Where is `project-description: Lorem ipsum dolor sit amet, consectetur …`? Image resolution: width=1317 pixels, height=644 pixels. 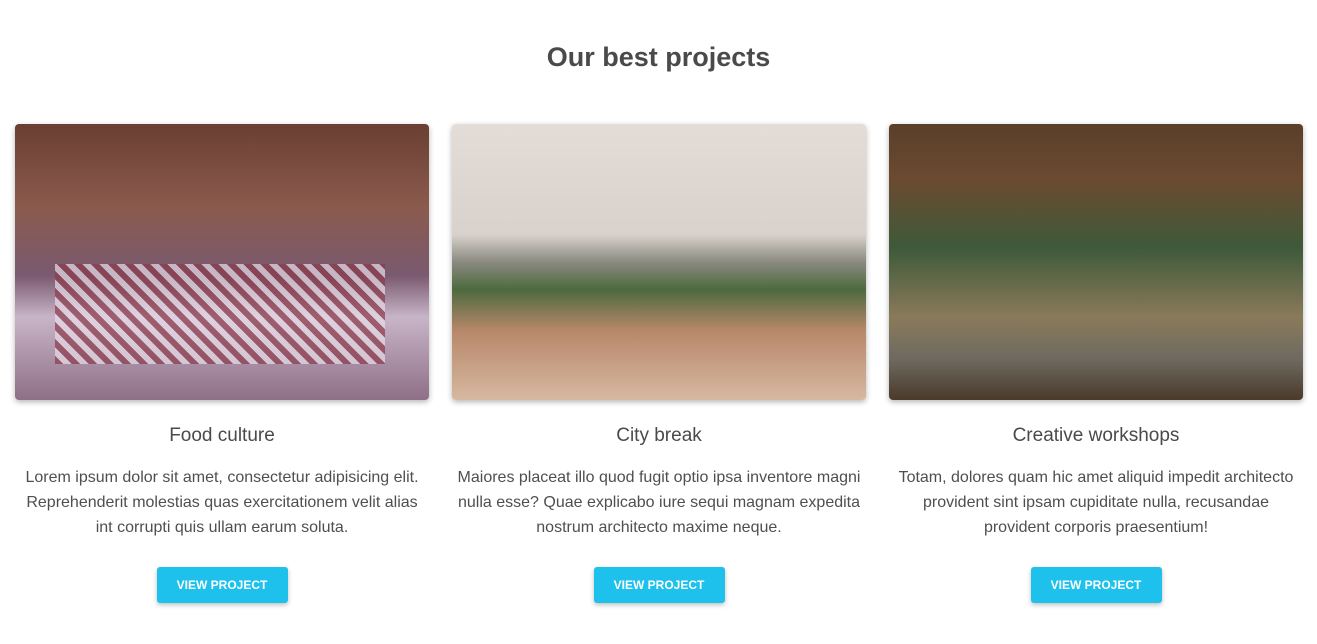 project-description: Lorem ipsum dolor sit amet, consectetur … is located at coordinates (222, 502).